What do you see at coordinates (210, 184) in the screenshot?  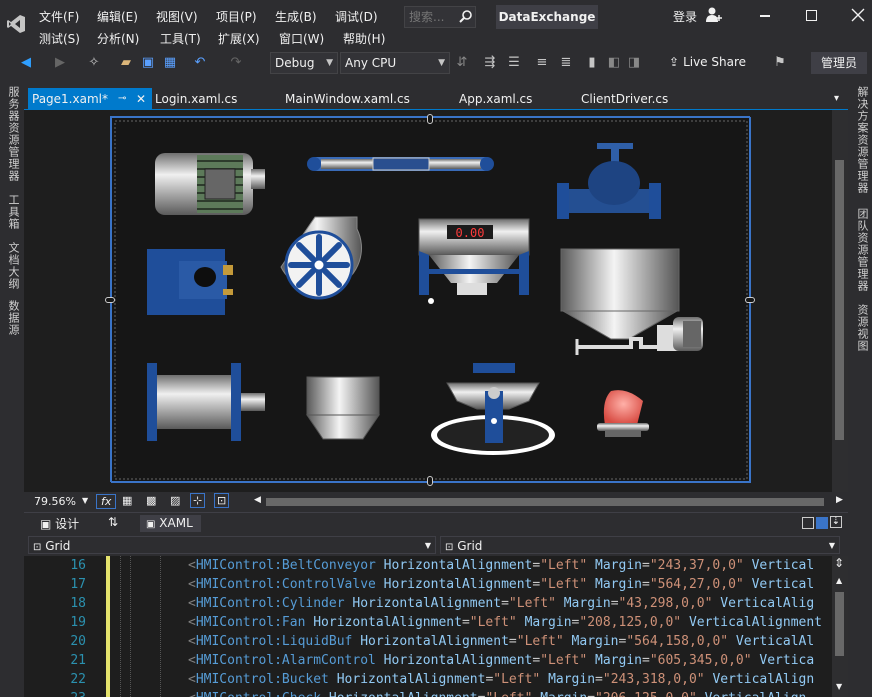 I see `motor-control` at bounding box center [210, 184].